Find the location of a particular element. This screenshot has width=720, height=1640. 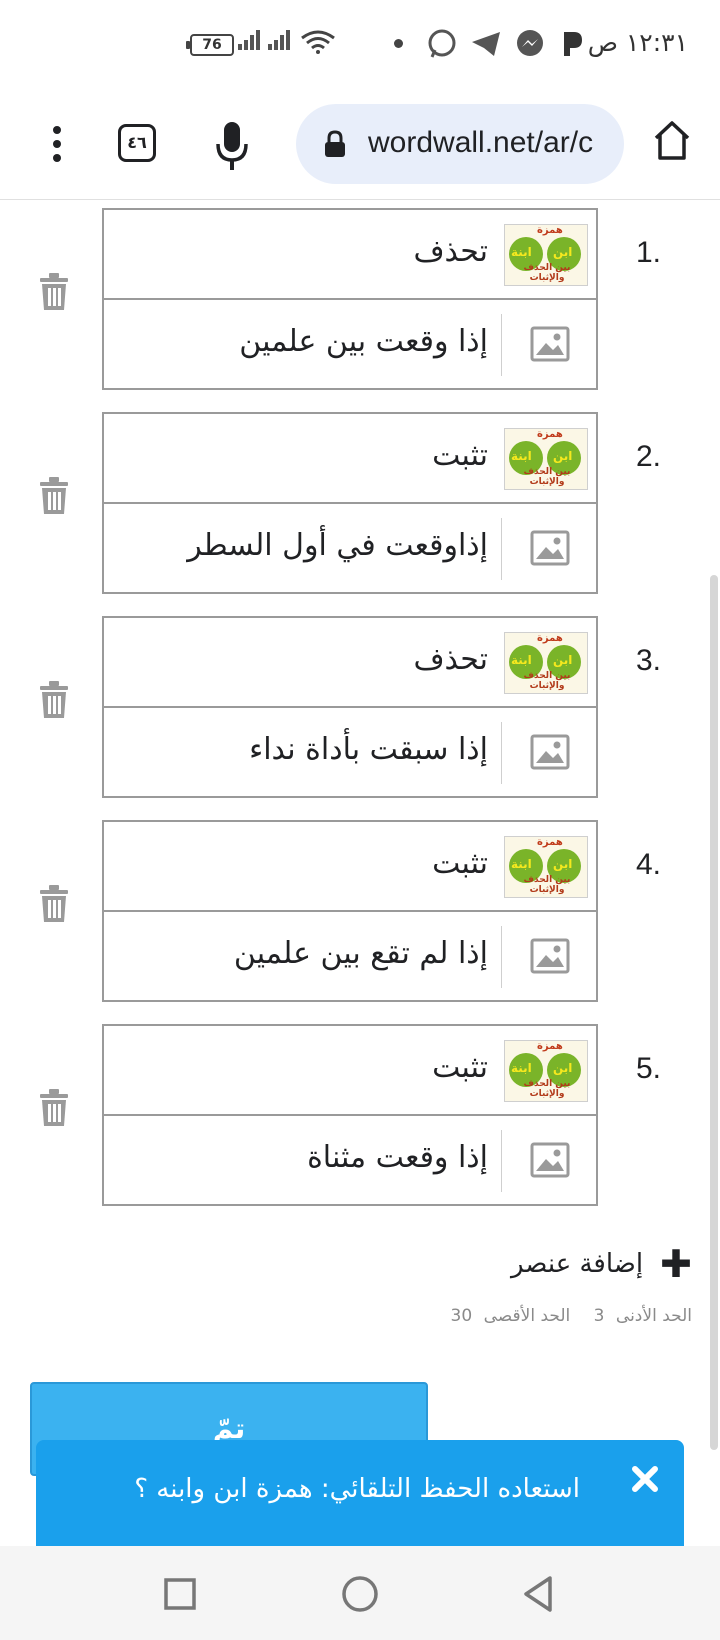

browser-toolbar: ٤٦ wordwall.net/ar/c is located at coordinates (360, 148).